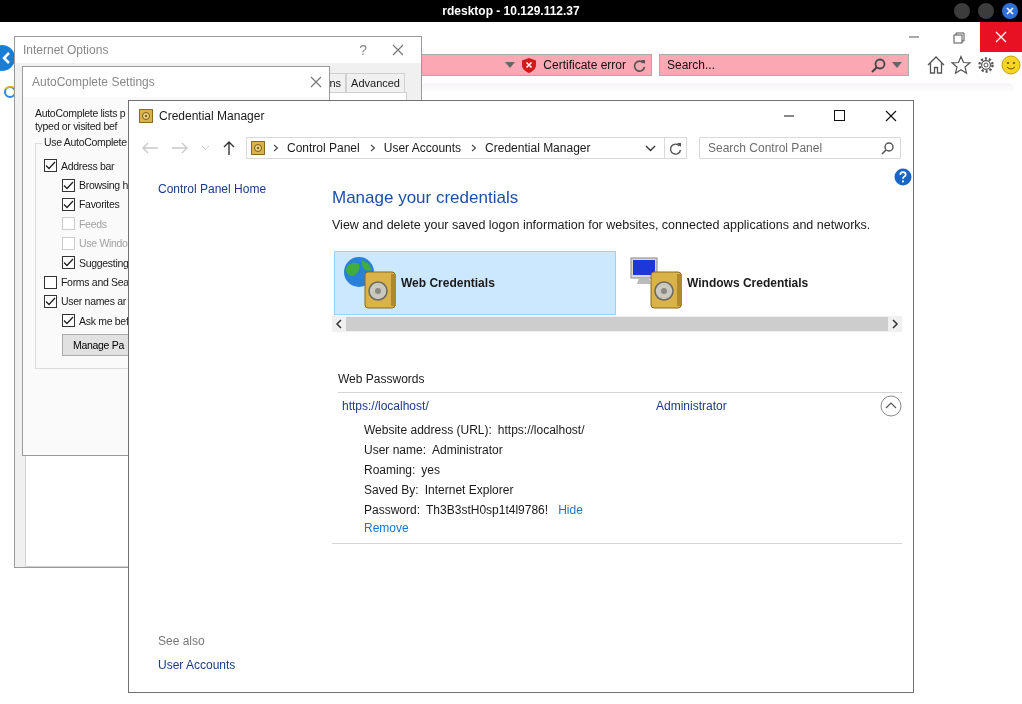  I want to click on tile-label: Windows Credentials, so click(748, 283).